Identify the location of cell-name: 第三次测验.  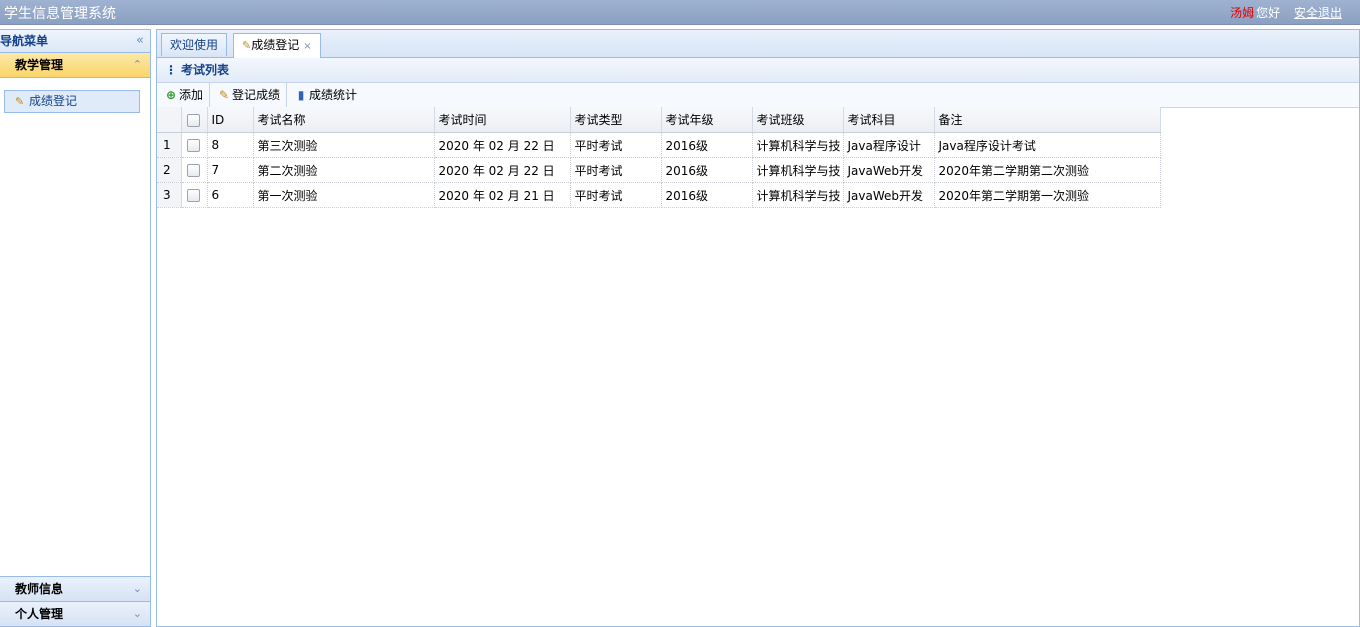
(344, 145).